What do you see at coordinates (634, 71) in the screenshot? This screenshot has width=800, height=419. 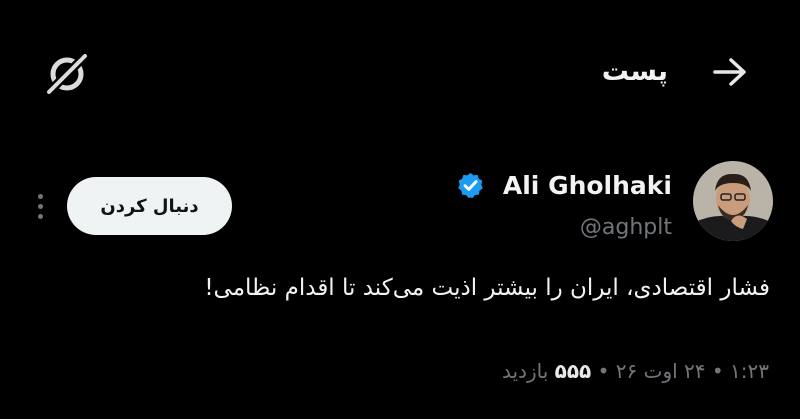 I see `page-title: پست` at bounding box center [634, 71].